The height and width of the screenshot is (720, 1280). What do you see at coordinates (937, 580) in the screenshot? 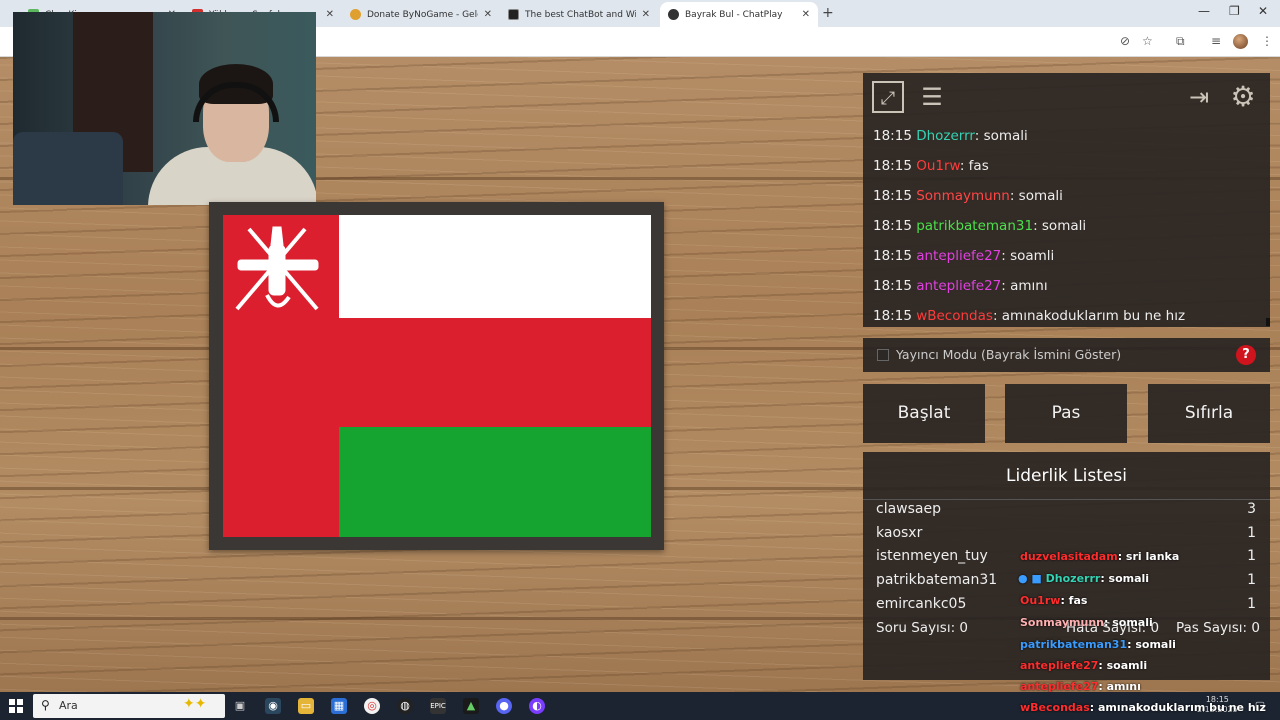
I see `leaderboard-name: patrikbateman31` at bounding box center [937, 580].